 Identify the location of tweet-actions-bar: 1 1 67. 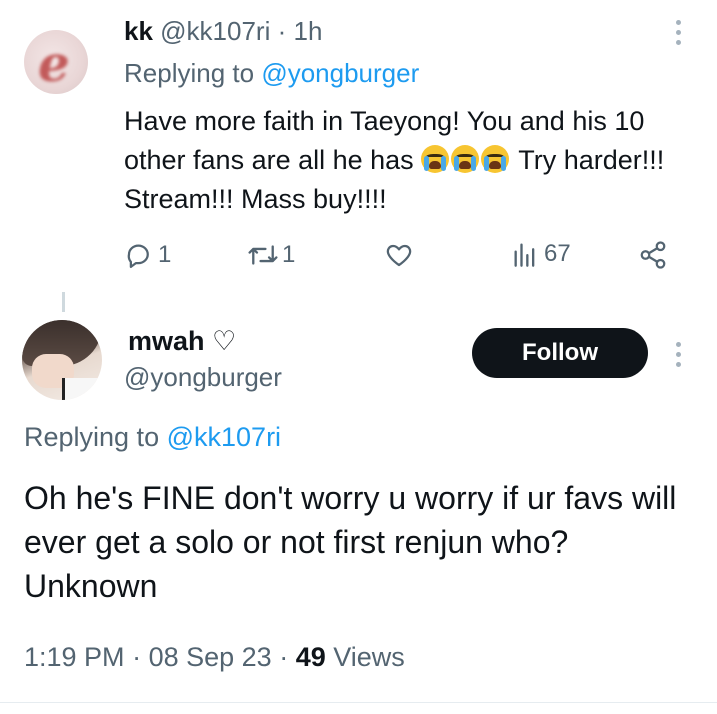
(404, 258).